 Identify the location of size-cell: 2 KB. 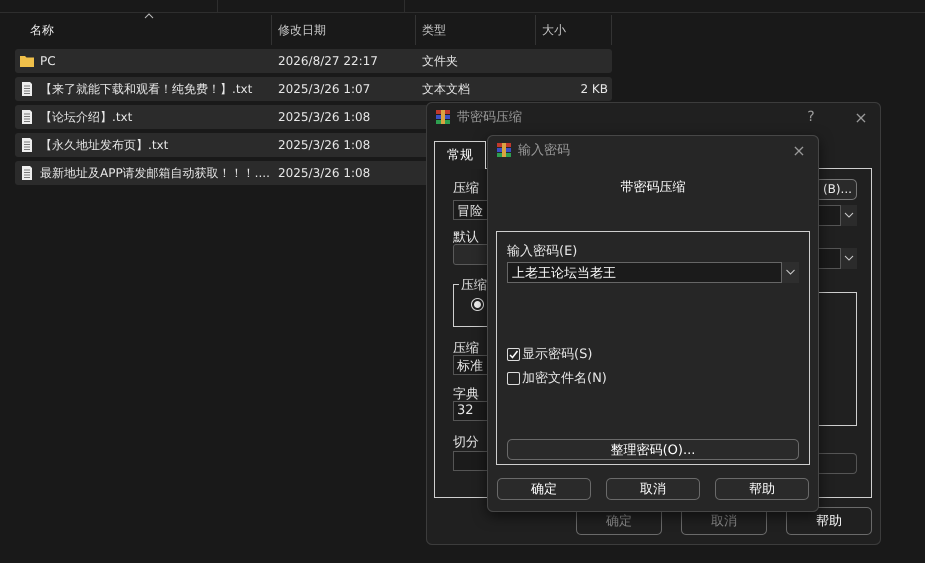
(594, 89).